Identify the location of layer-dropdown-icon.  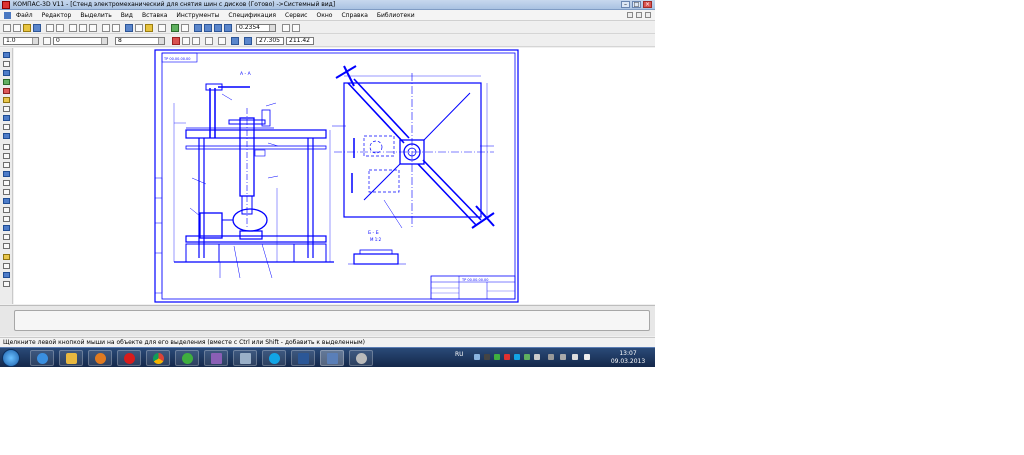
(104, 41).